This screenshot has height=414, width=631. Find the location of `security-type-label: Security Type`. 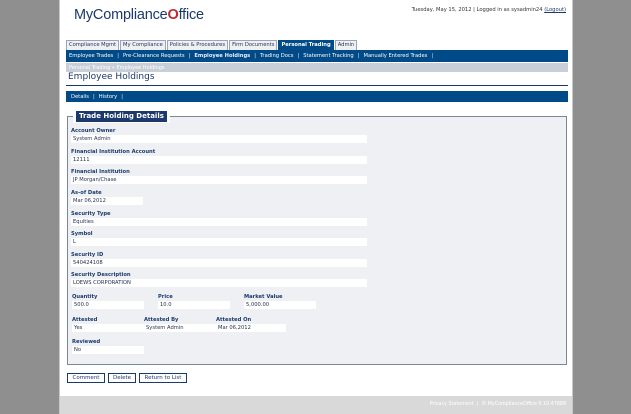

security-type-label: Security Type is located at coordinates (91, 214).